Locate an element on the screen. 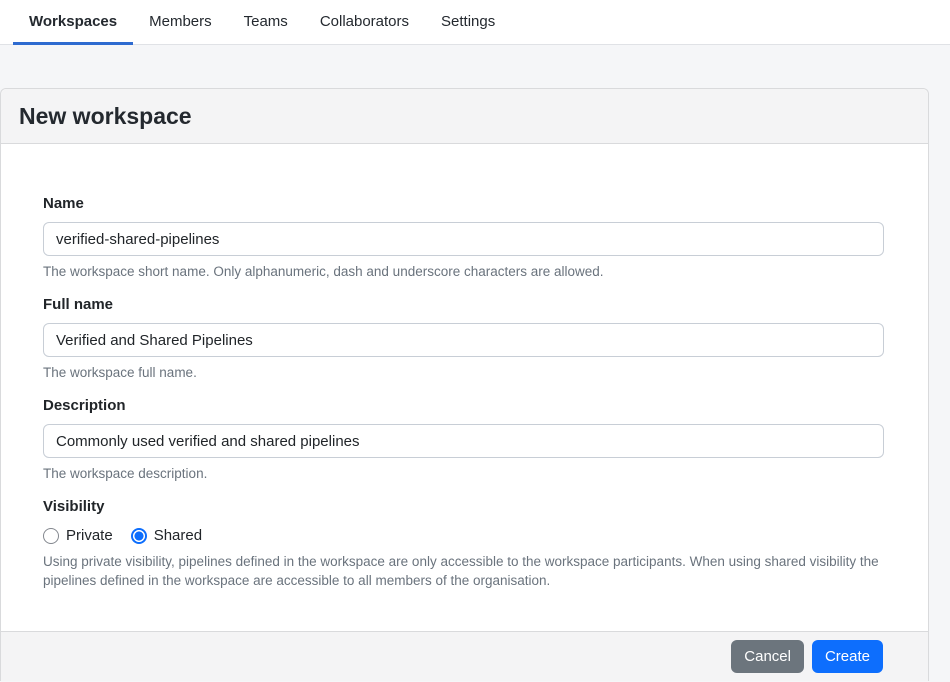 This screenshot has height=682, width=950. radio-shared-icon is located at coordinates (138, 535).